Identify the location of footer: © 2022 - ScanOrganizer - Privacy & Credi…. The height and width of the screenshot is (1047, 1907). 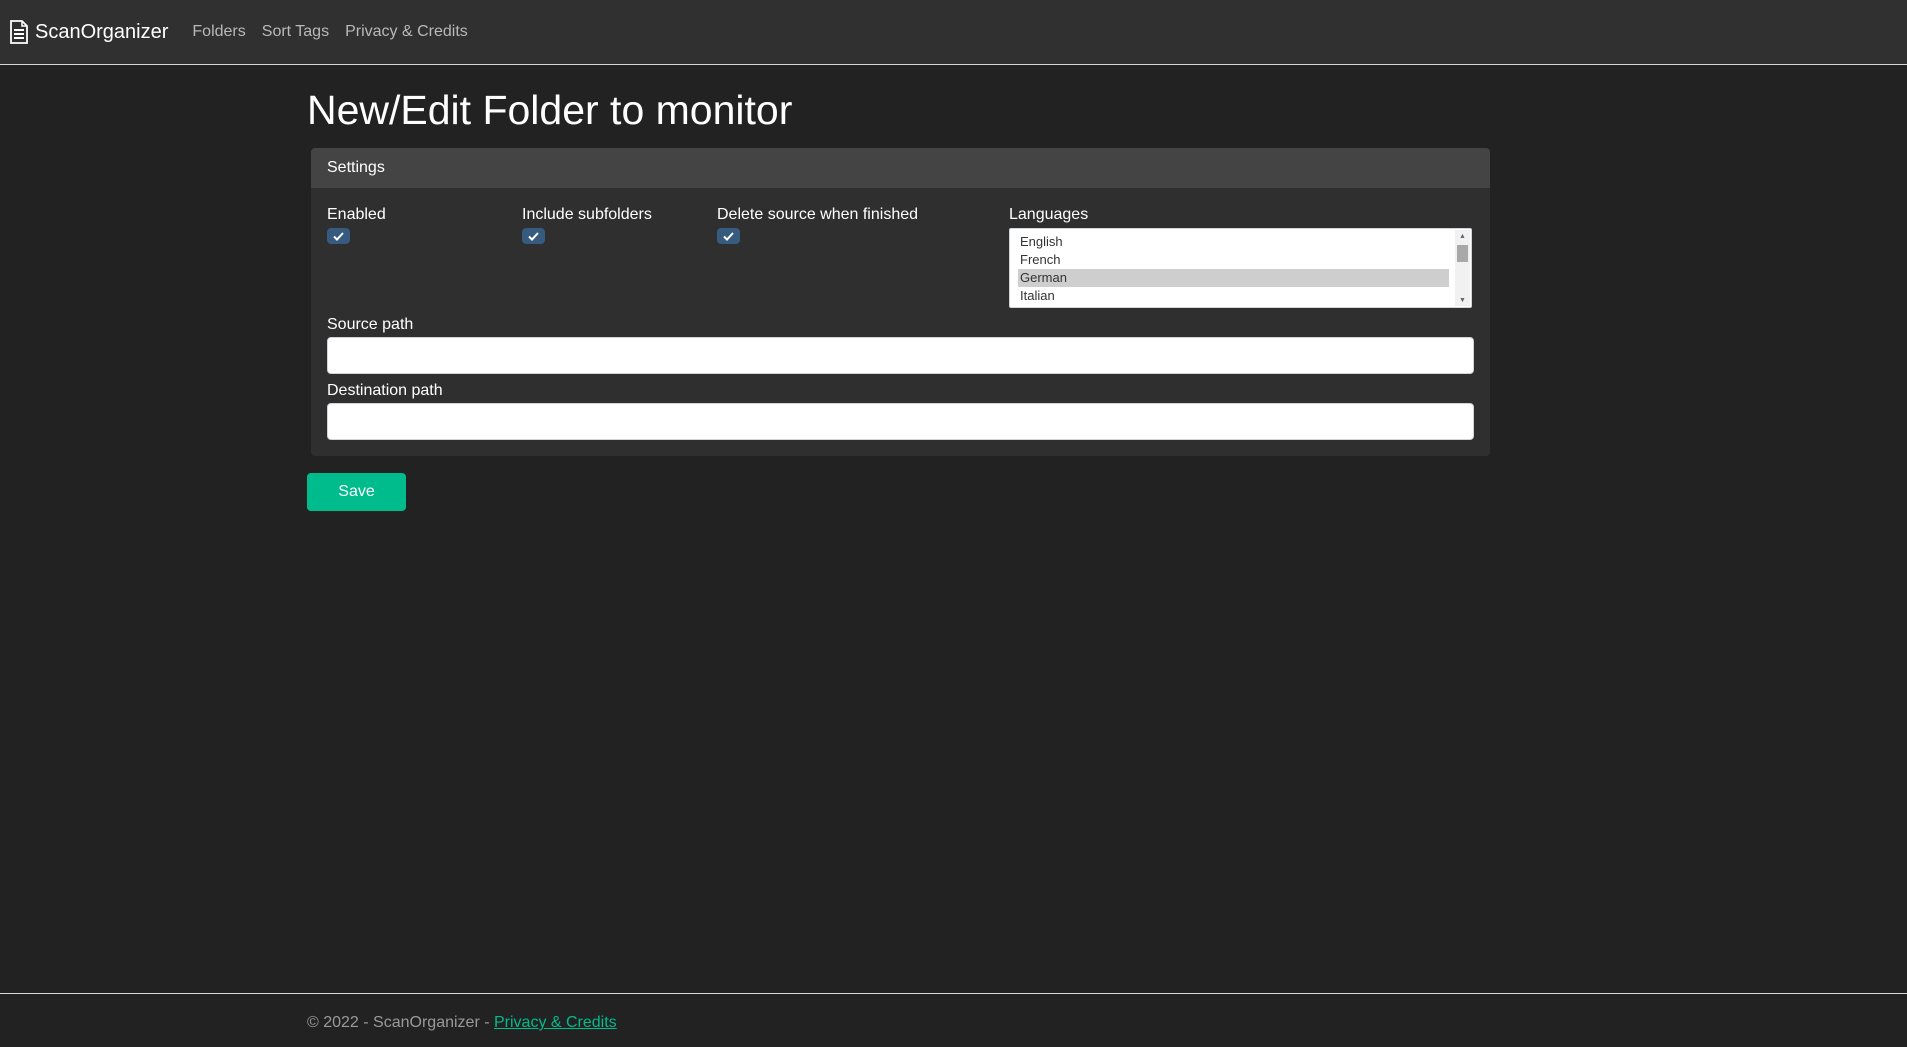
(953, 1020).